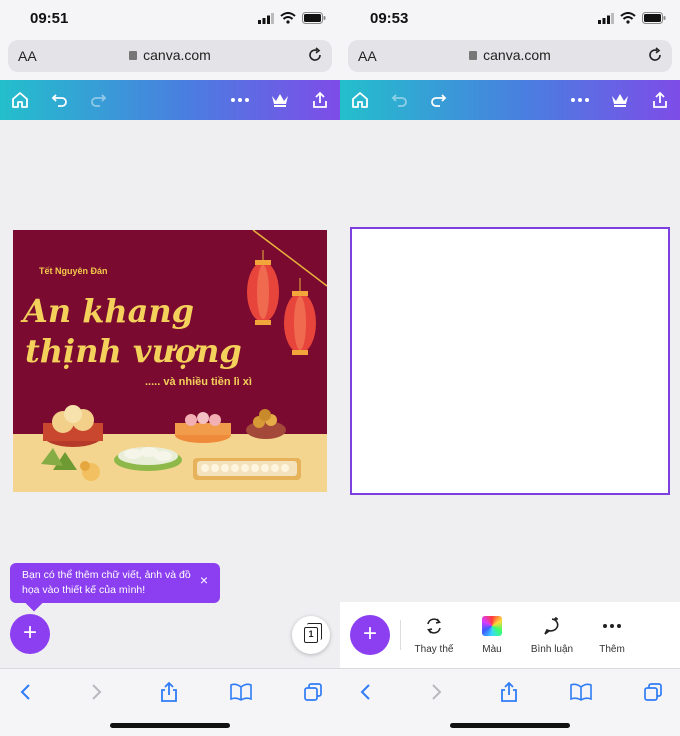  I want to click on more-label: Thêm, so click(612, 649).